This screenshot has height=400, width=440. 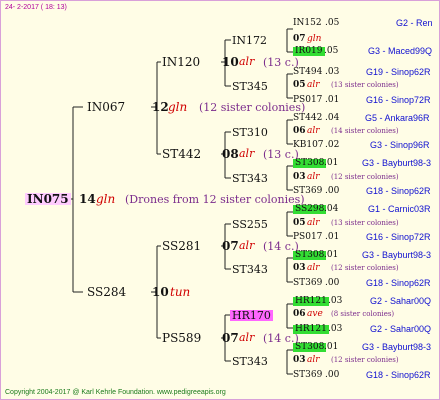 What do you see at coordinates (251, 315) in the screenshot?
I see `gen3-id-highlighted: HR170` at bounding box center [251, 315].